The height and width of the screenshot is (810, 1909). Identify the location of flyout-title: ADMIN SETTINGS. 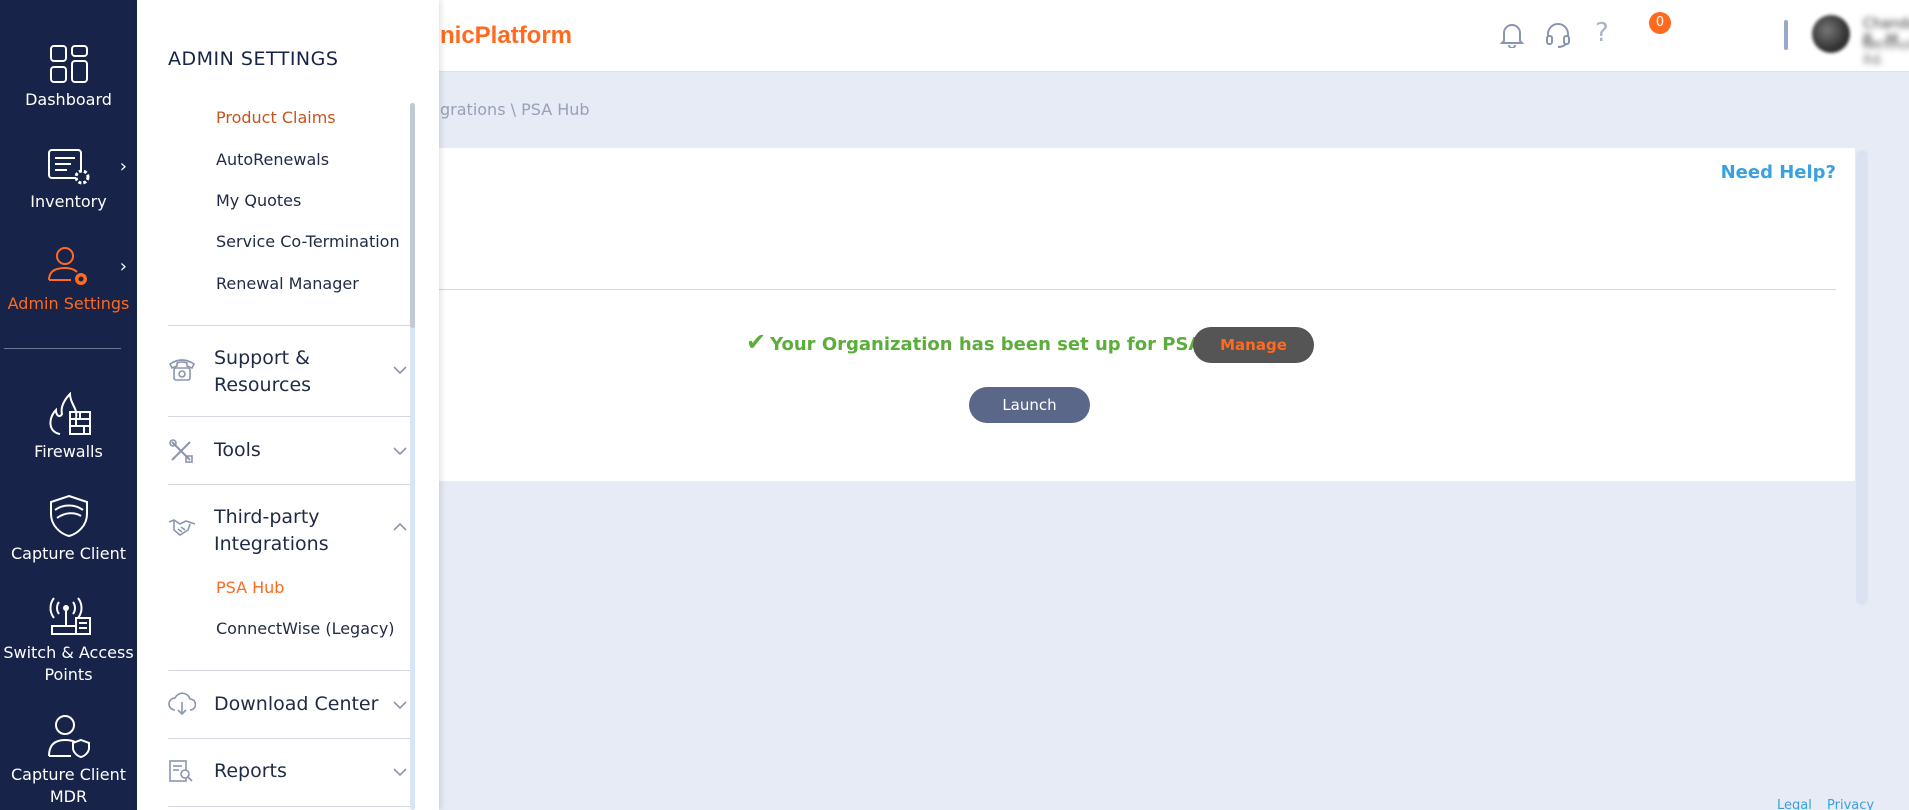
(253, 59).